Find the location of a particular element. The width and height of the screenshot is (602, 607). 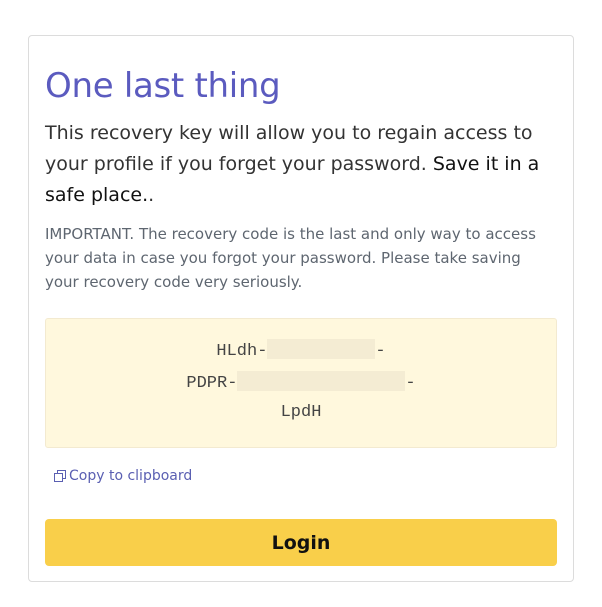

key-segment: PDPR- is located at coordinates (212, 383).